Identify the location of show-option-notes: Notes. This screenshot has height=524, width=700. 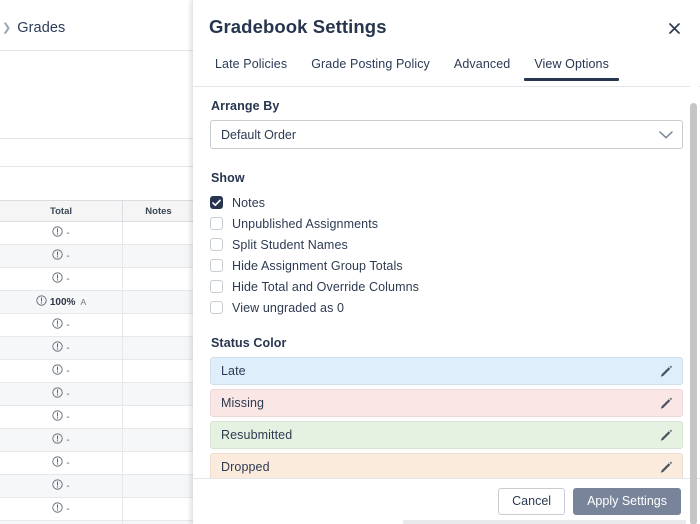
(446, 202).